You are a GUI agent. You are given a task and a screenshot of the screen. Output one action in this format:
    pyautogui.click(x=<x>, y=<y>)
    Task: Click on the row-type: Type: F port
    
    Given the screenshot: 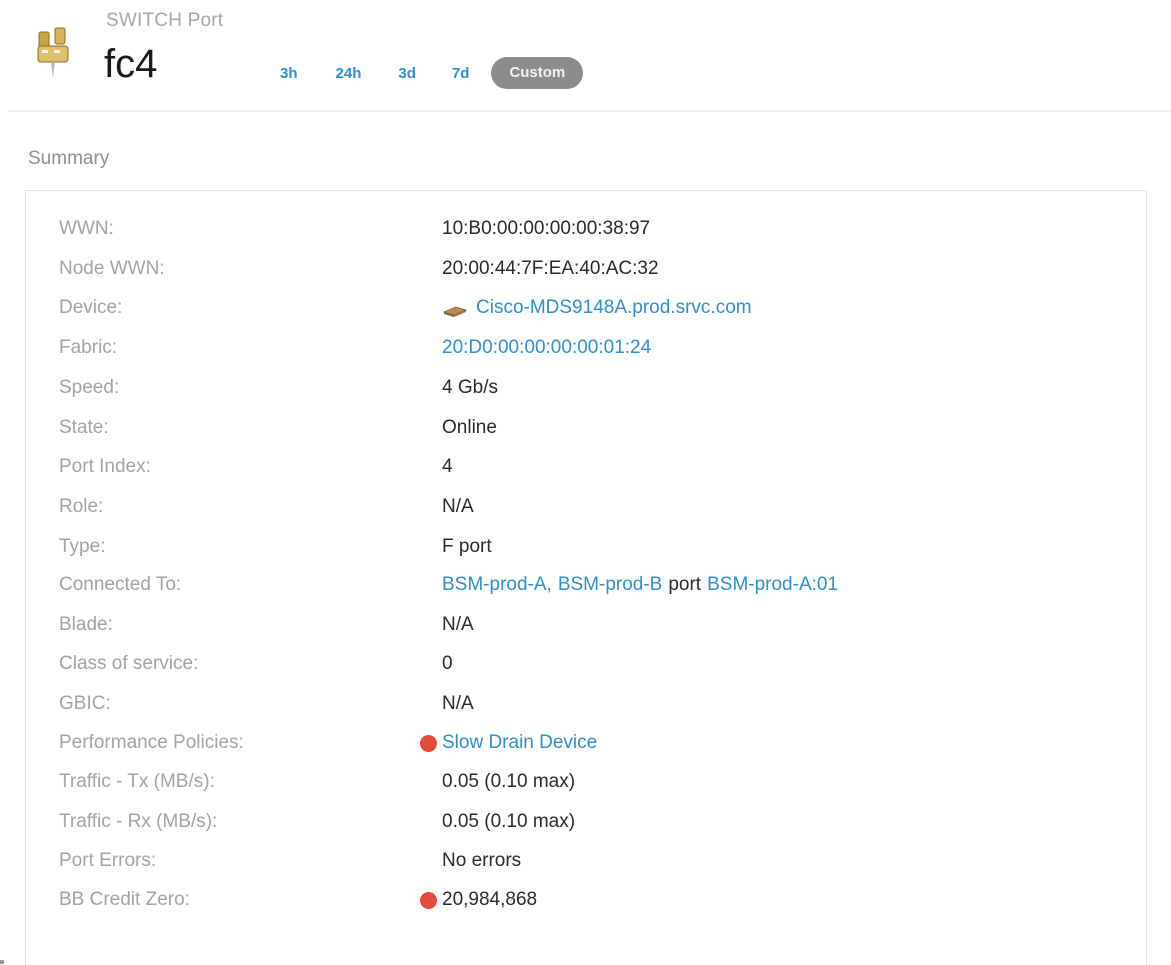 What is the action you would take?
    pyautogui.click(x=586, y=556)
    